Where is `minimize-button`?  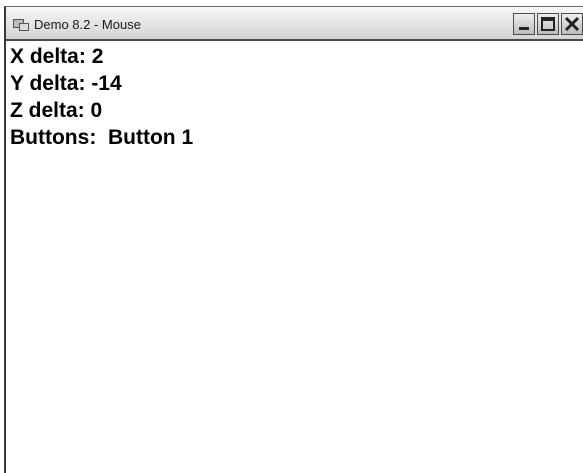 minimize-button is located at coordinates (524, 24).